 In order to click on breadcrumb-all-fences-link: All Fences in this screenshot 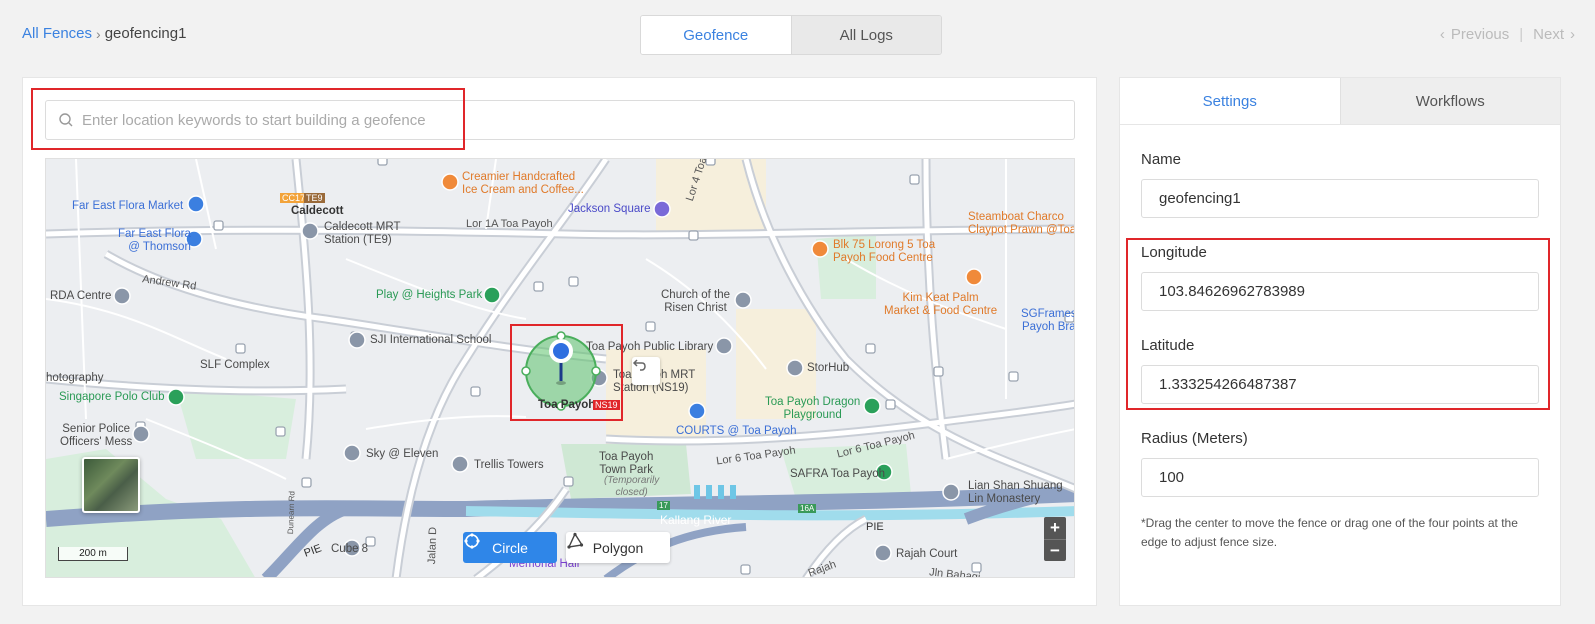, I will do `click(57, 33)`.